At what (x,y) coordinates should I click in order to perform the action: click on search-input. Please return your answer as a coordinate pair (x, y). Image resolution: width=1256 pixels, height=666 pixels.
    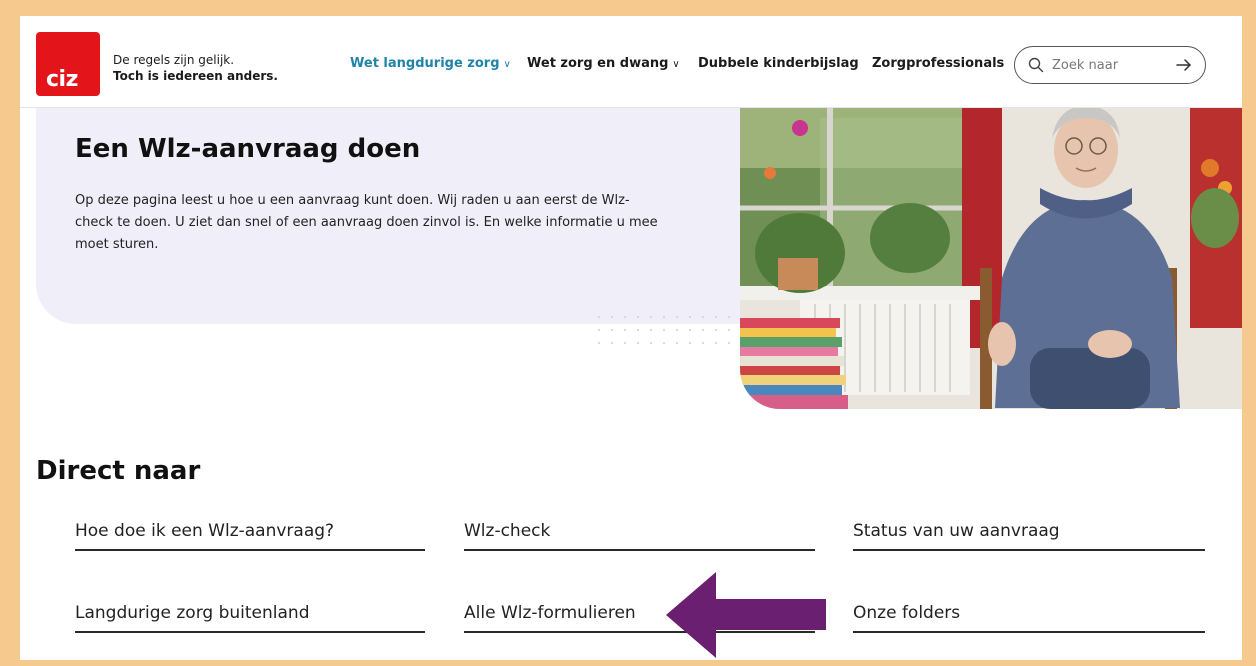
    Looking at the image, I should click on (1107, 65).